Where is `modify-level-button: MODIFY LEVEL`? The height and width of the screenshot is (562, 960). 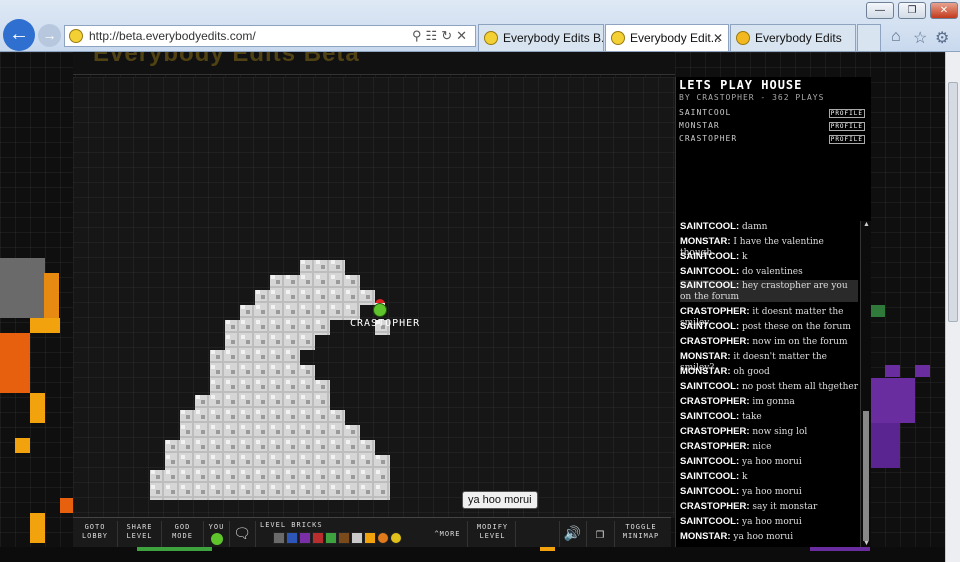 modify-level-button: MODIFY LEVEL is located at coordinates (493, 534).